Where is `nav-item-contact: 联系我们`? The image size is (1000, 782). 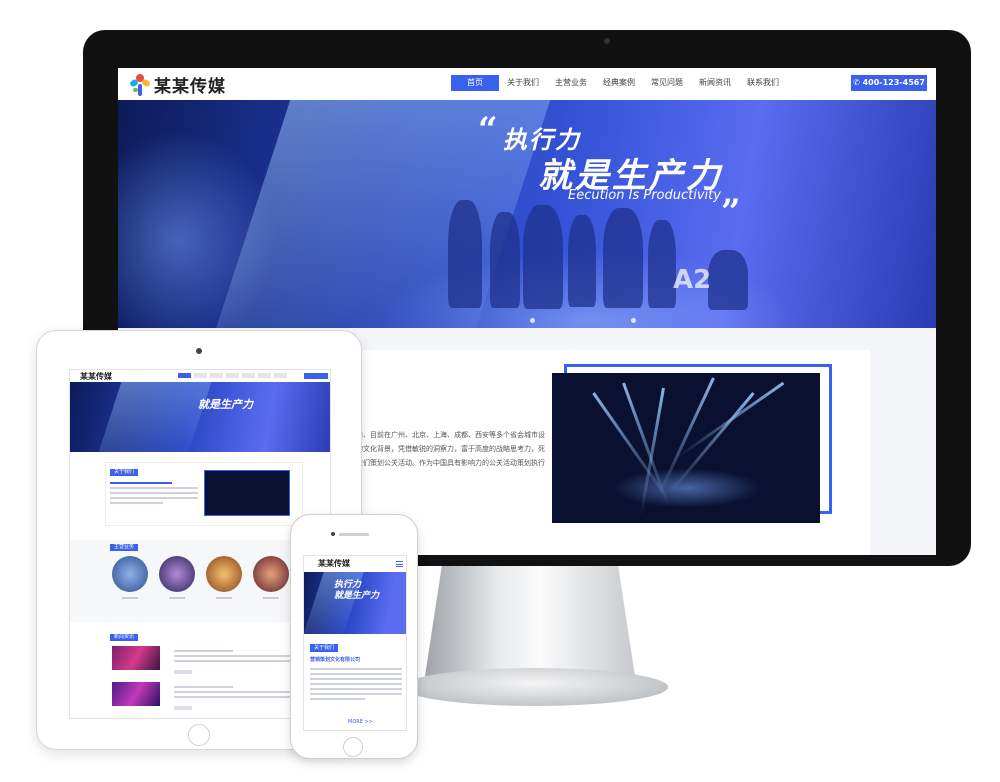
nav-item-contact: 联系我们 is located at coordinates (763, 83).